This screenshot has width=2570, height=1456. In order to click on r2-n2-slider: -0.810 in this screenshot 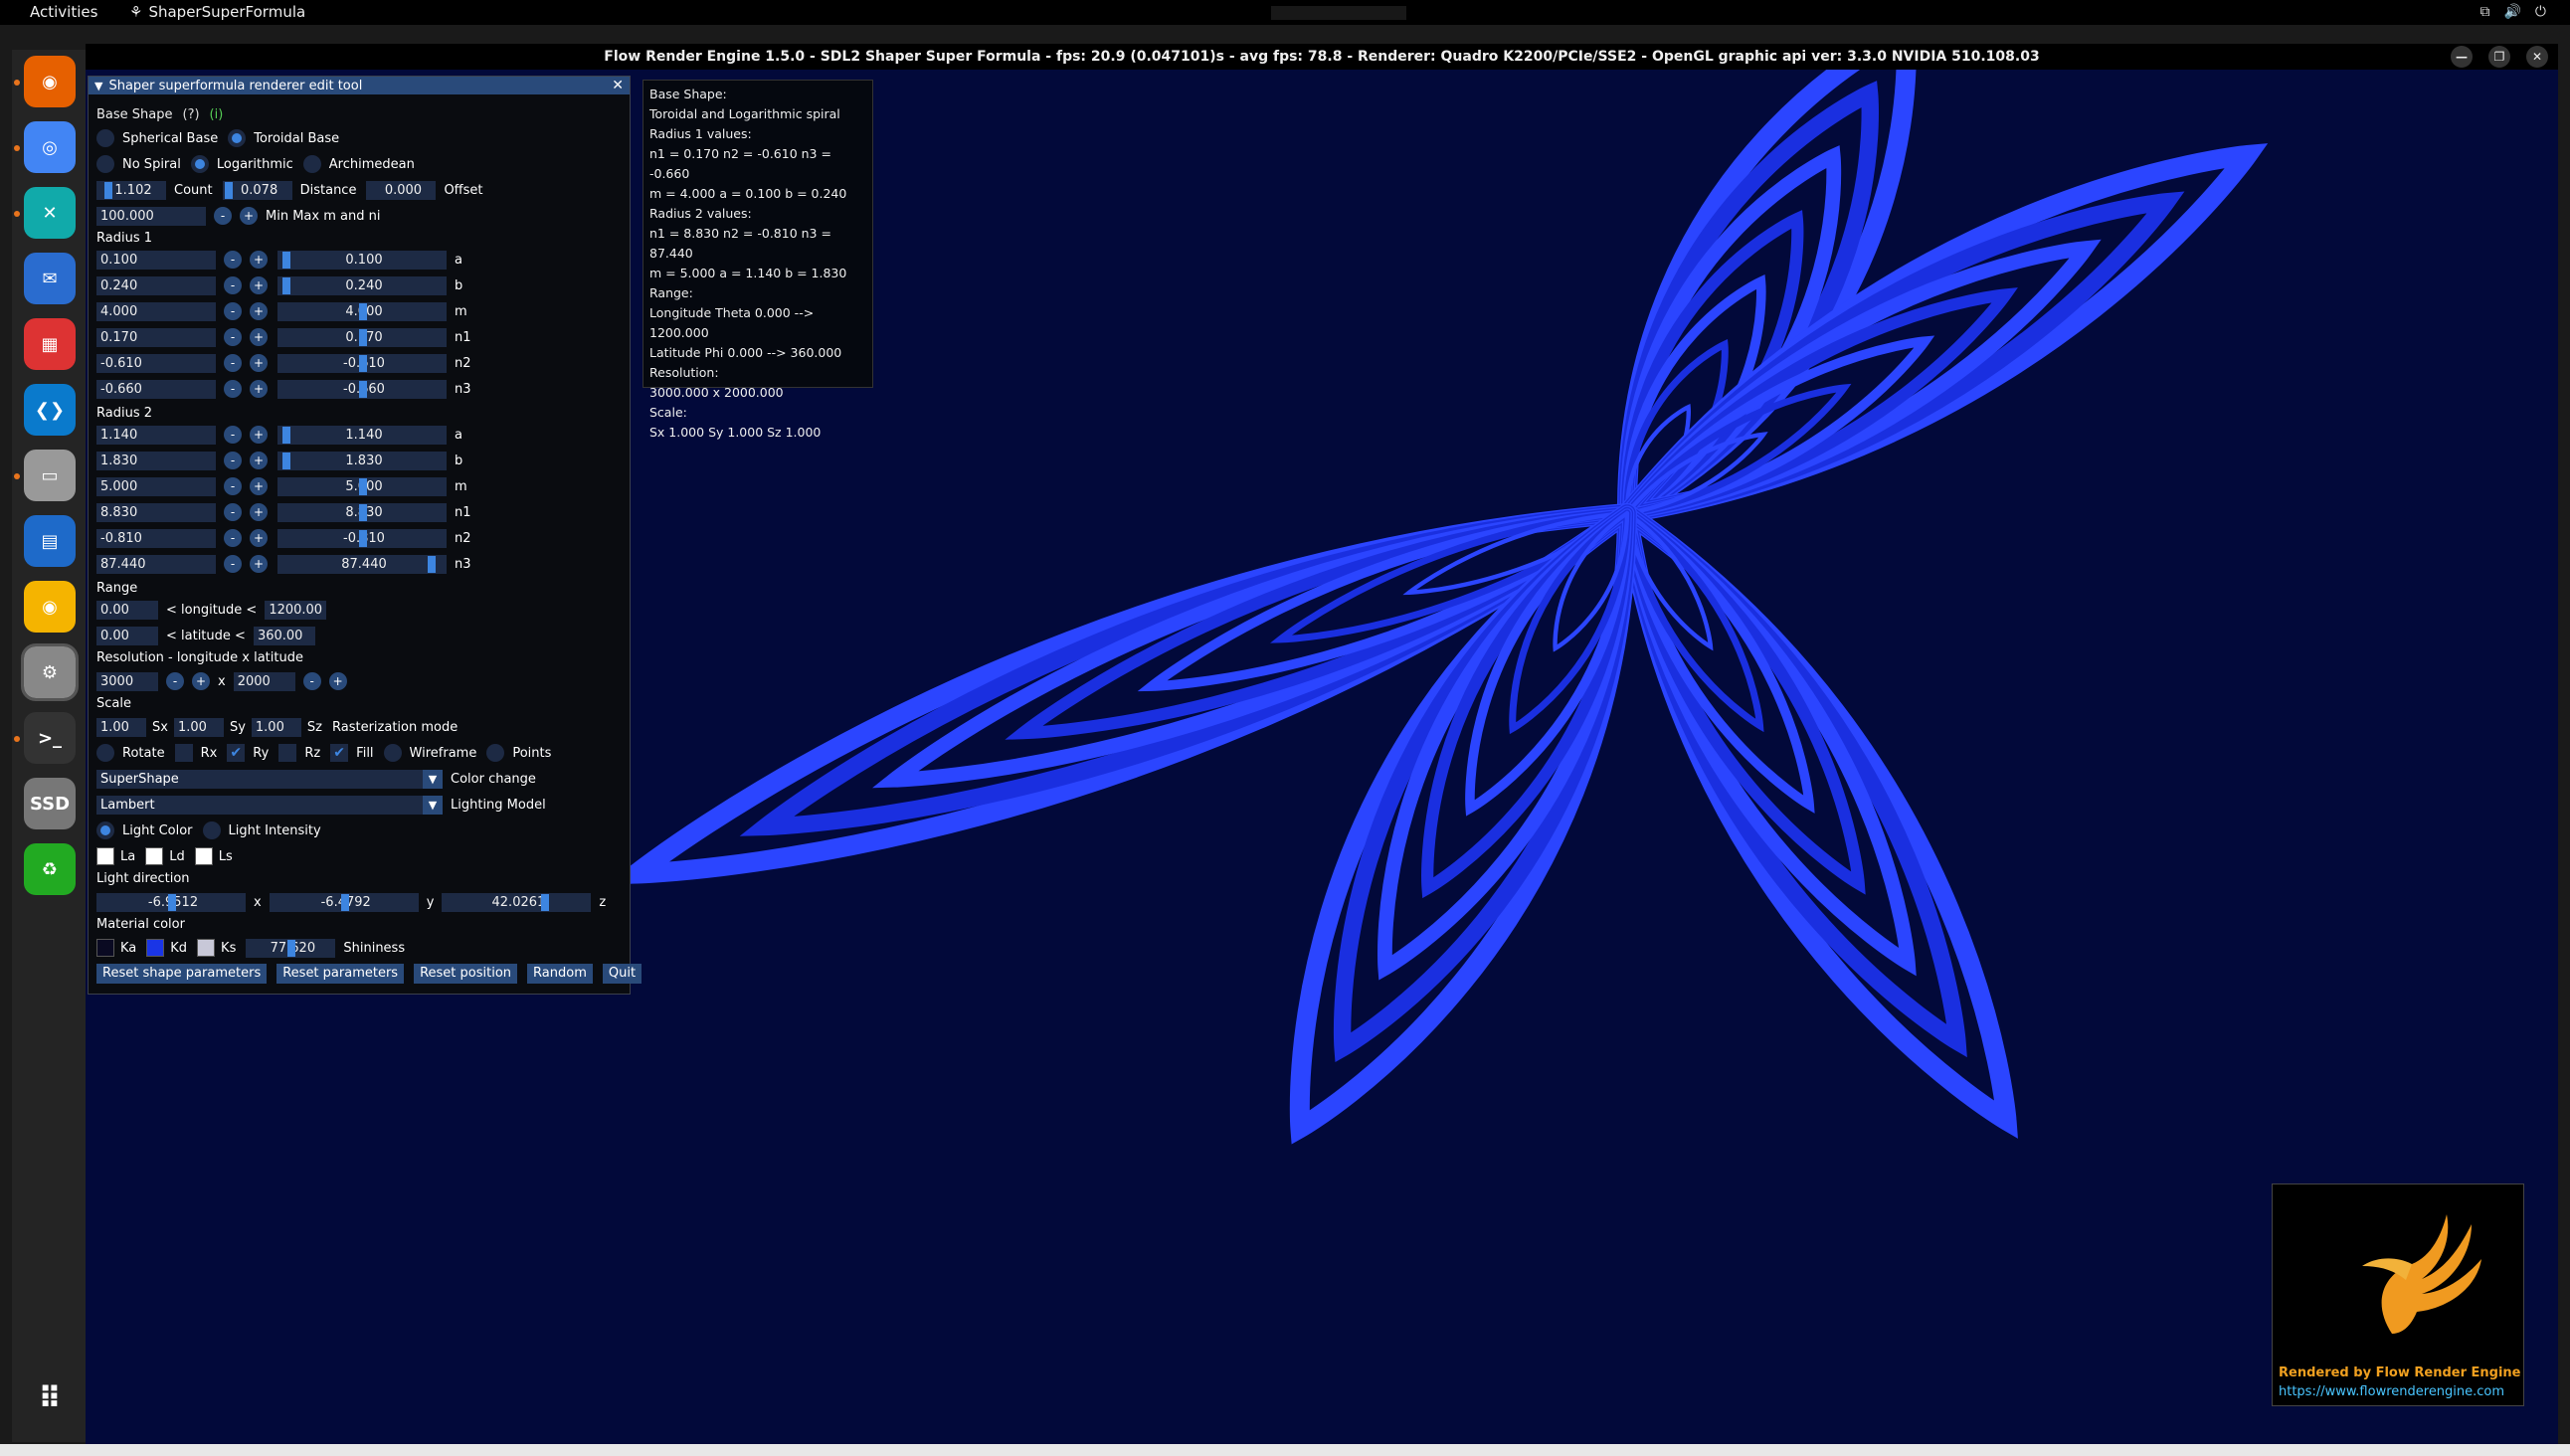, I will do `click(362, 538)`.